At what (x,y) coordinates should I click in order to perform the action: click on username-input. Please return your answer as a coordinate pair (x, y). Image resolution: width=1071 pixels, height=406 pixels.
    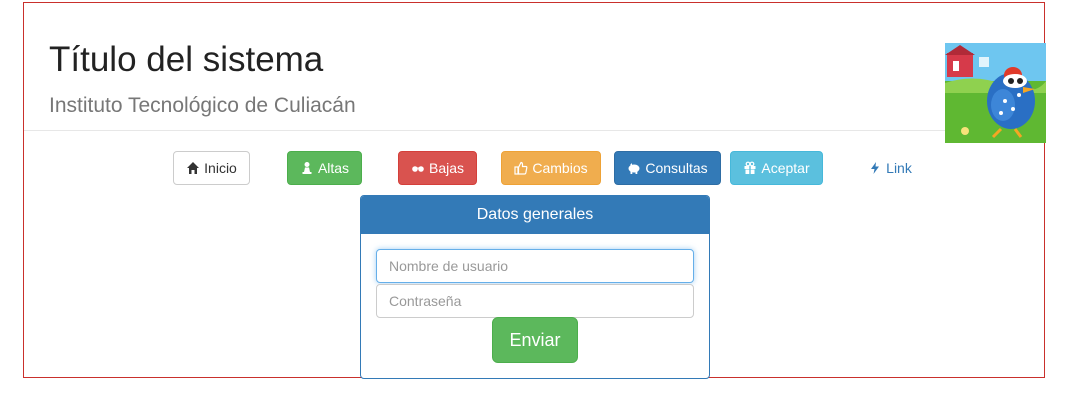
    Looking at the image, I should click on (535, 266).